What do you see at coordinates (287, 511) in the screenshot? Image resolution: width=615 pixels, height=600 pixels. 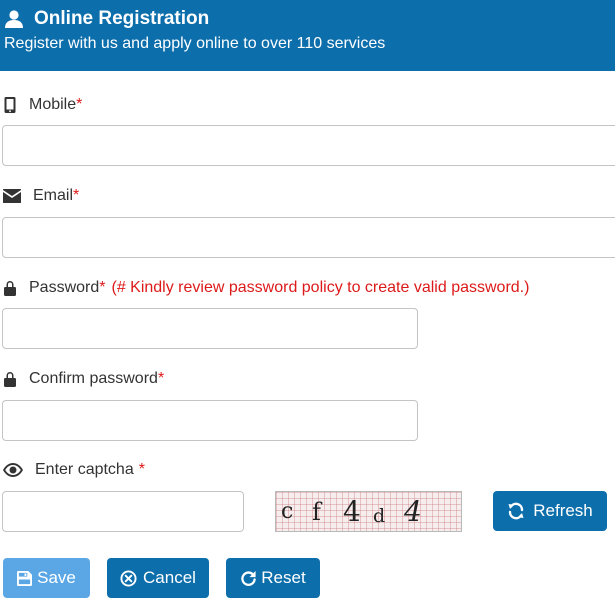 I see `captcha-char: c` at bounding box center [287, 511].